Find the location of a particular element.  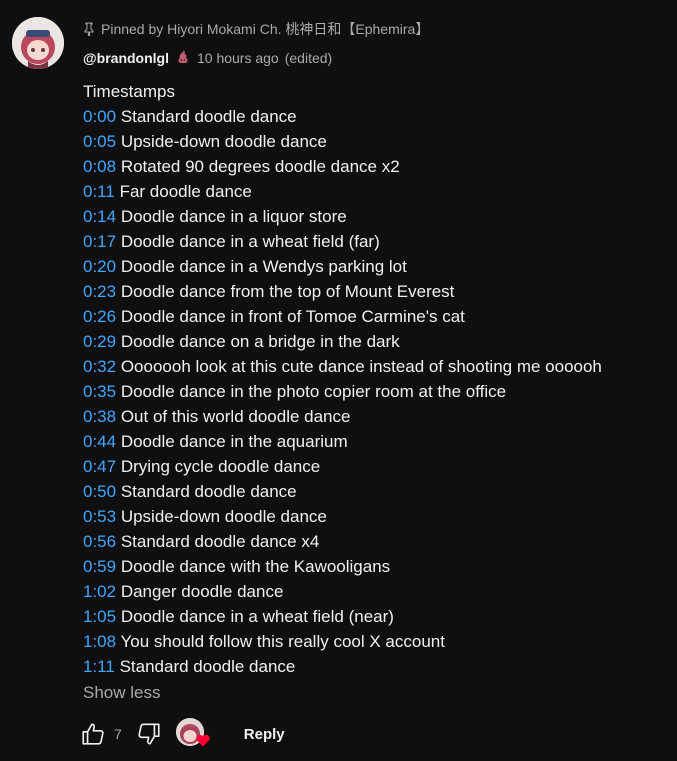

pin-icon is located at coordinates (89, 29).